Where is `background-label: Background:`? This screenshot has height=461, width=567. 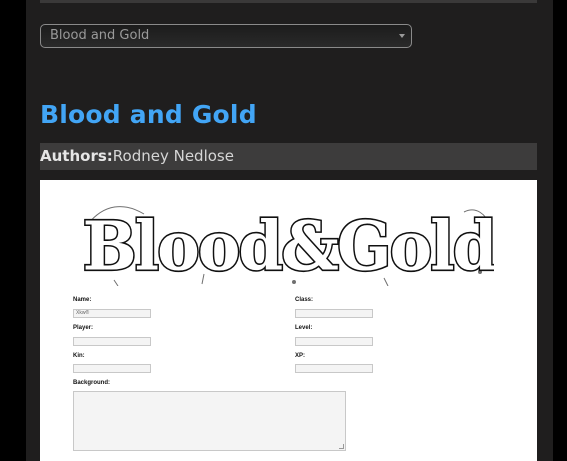
background-label: Background: is located at coordinates (92, 383).